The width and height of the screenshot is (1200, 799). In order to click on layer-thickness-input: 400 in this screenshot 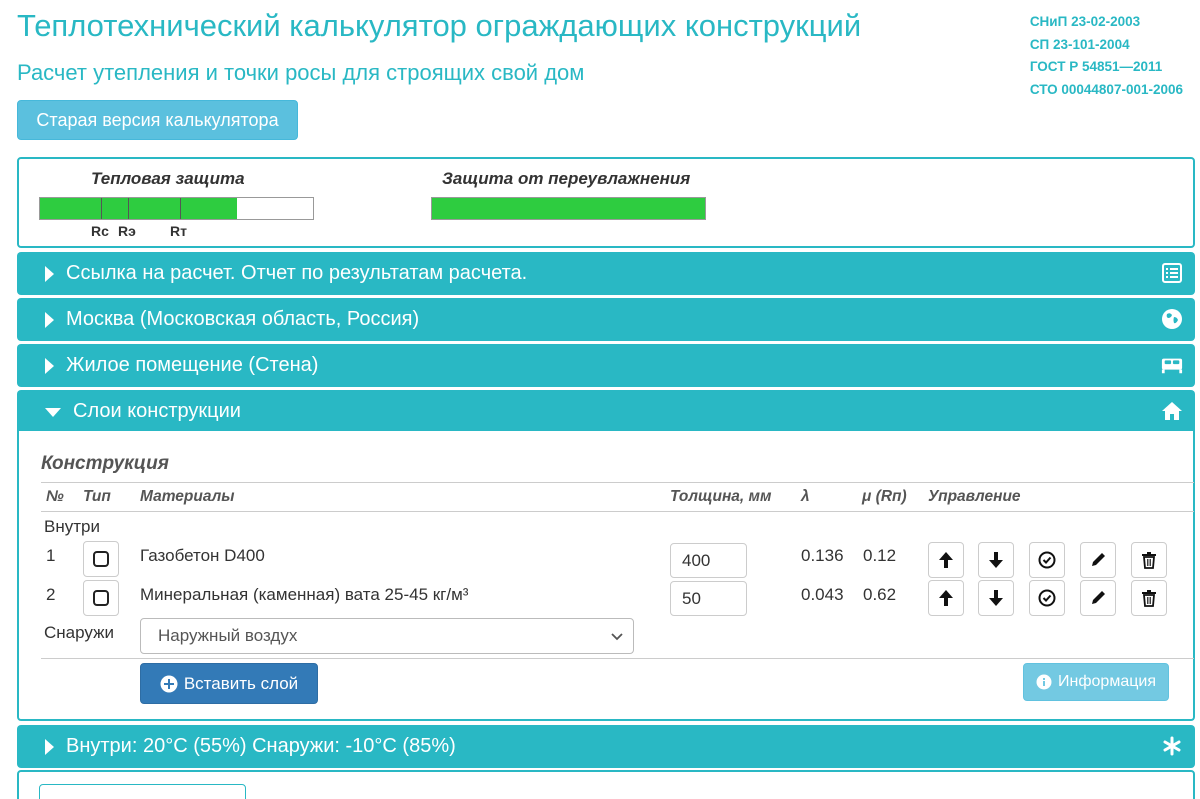, I will do `click(708, 560)`.